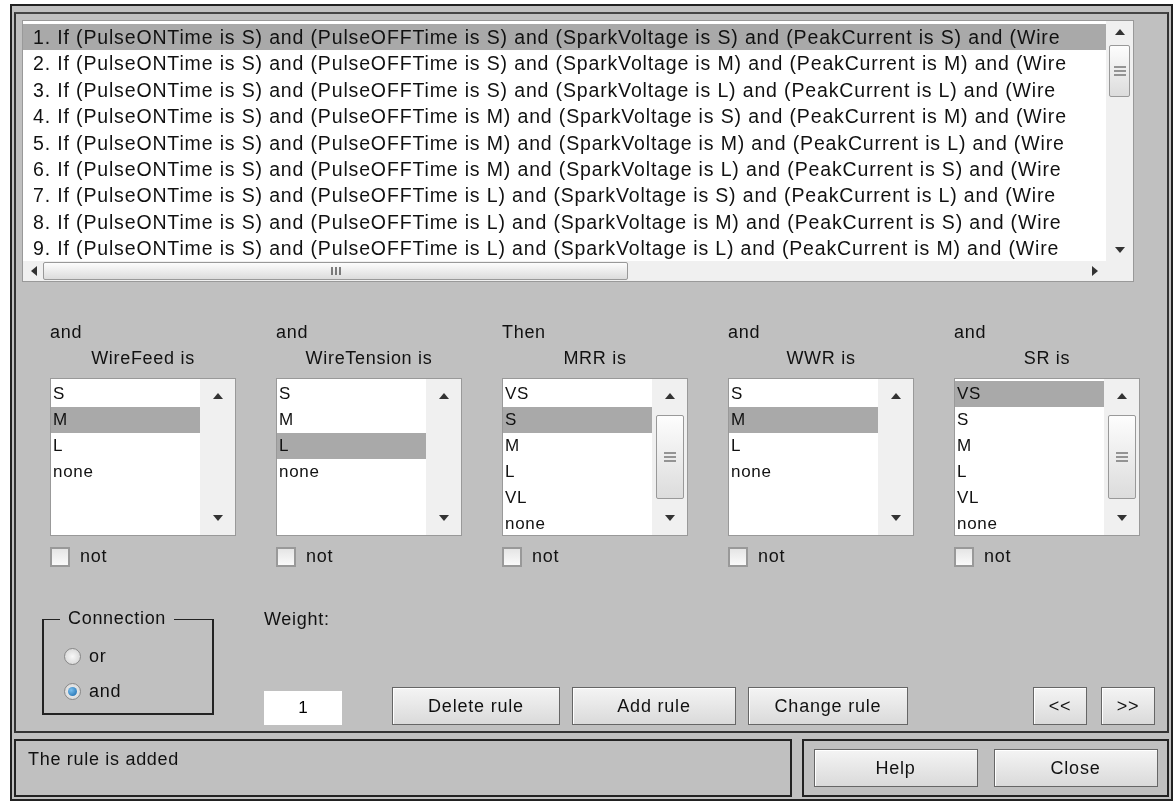  What do you see at coordinates (351, 446) in the screenshot?
I see `option-item: L` at bounding box center [351, 446].